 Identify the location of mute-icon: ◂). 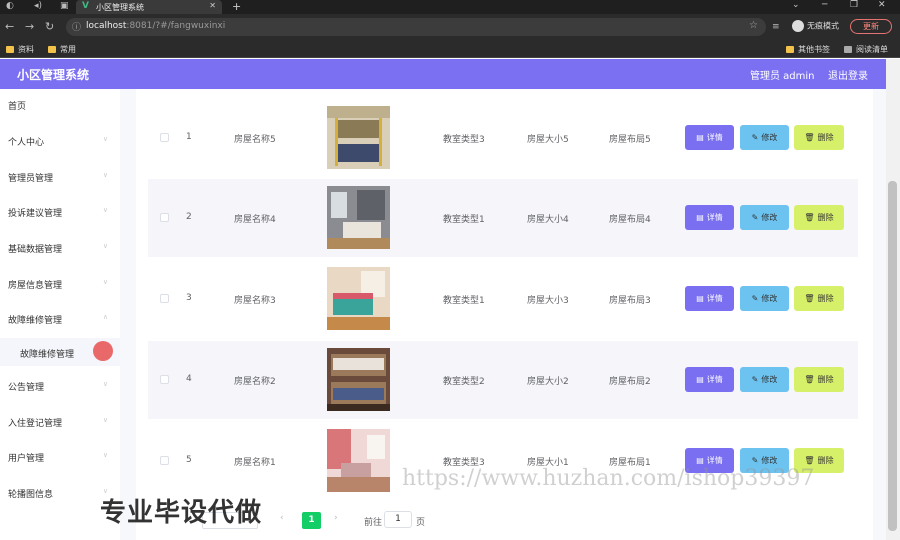
(38, 6).